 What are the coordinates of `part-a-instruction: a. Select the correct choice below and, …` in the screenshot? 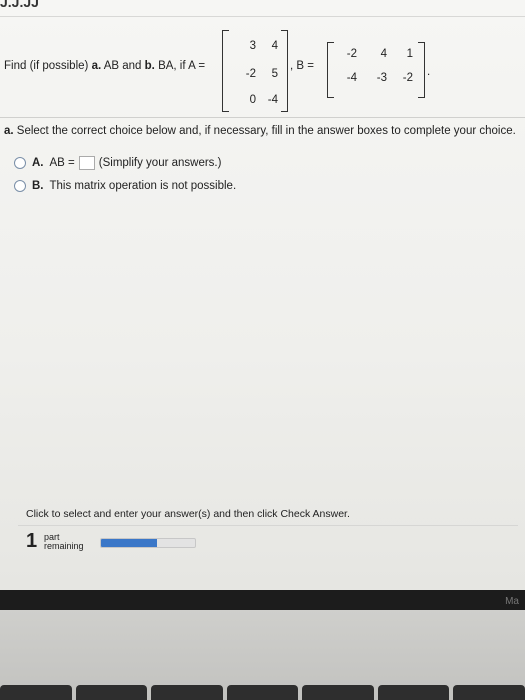 It's located at (260, 131).